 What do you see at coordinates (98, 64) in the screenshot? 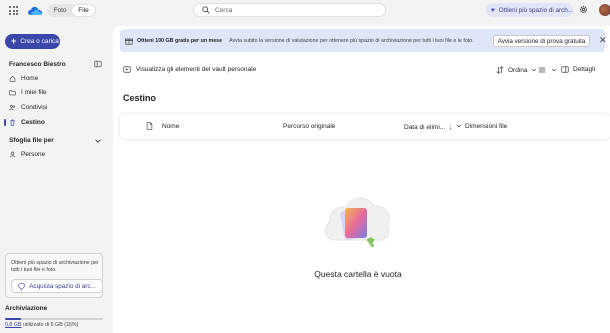
I see `sidebar-collapse-icon` at bounding box center [98, 64].